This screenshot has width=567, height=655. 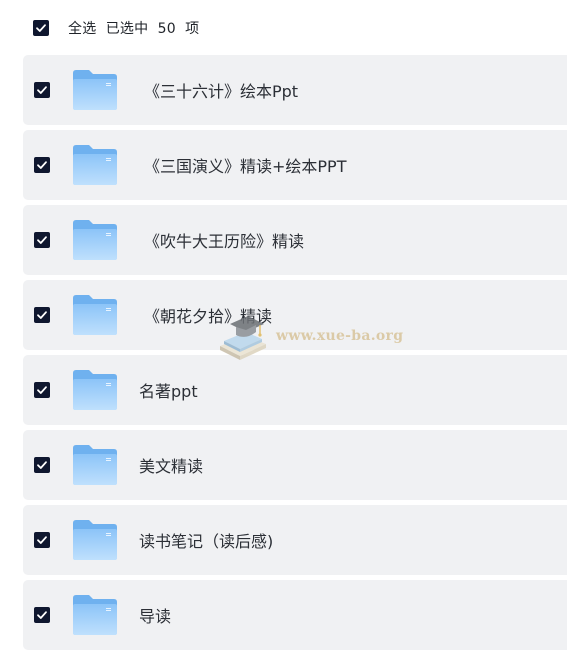 I want to click on folder-row: 《三十六计》绘本Ppt, so click(x=295, y=90).